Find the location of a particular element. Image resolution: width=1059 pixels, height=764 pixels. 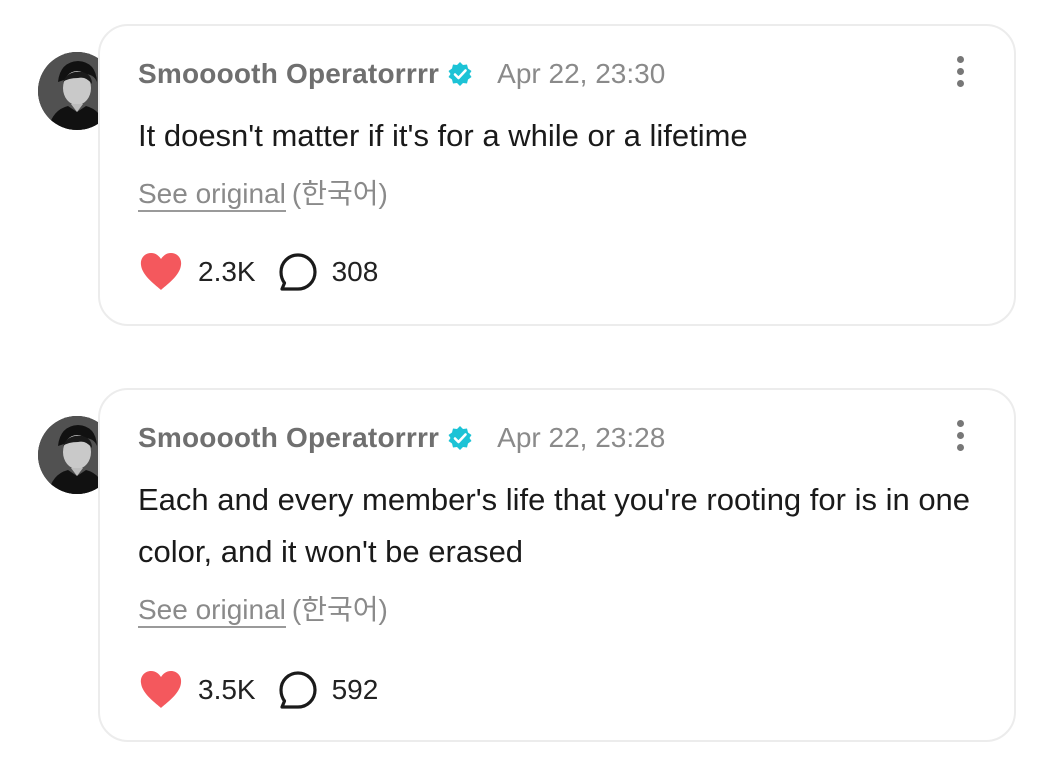

comment-button: 592 is located at coordinates (328, 690).